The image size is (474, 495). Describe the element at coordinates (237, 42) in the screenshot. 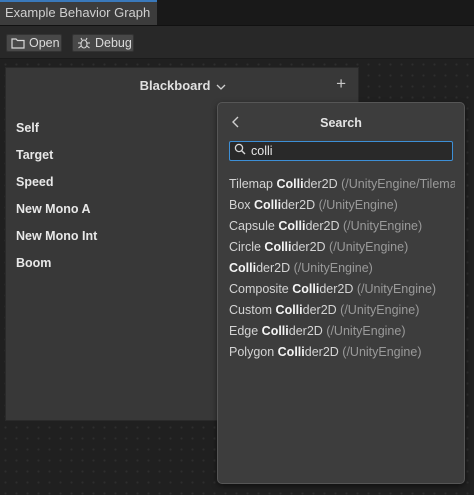

I see `toolbar: Open Debug` at that location.